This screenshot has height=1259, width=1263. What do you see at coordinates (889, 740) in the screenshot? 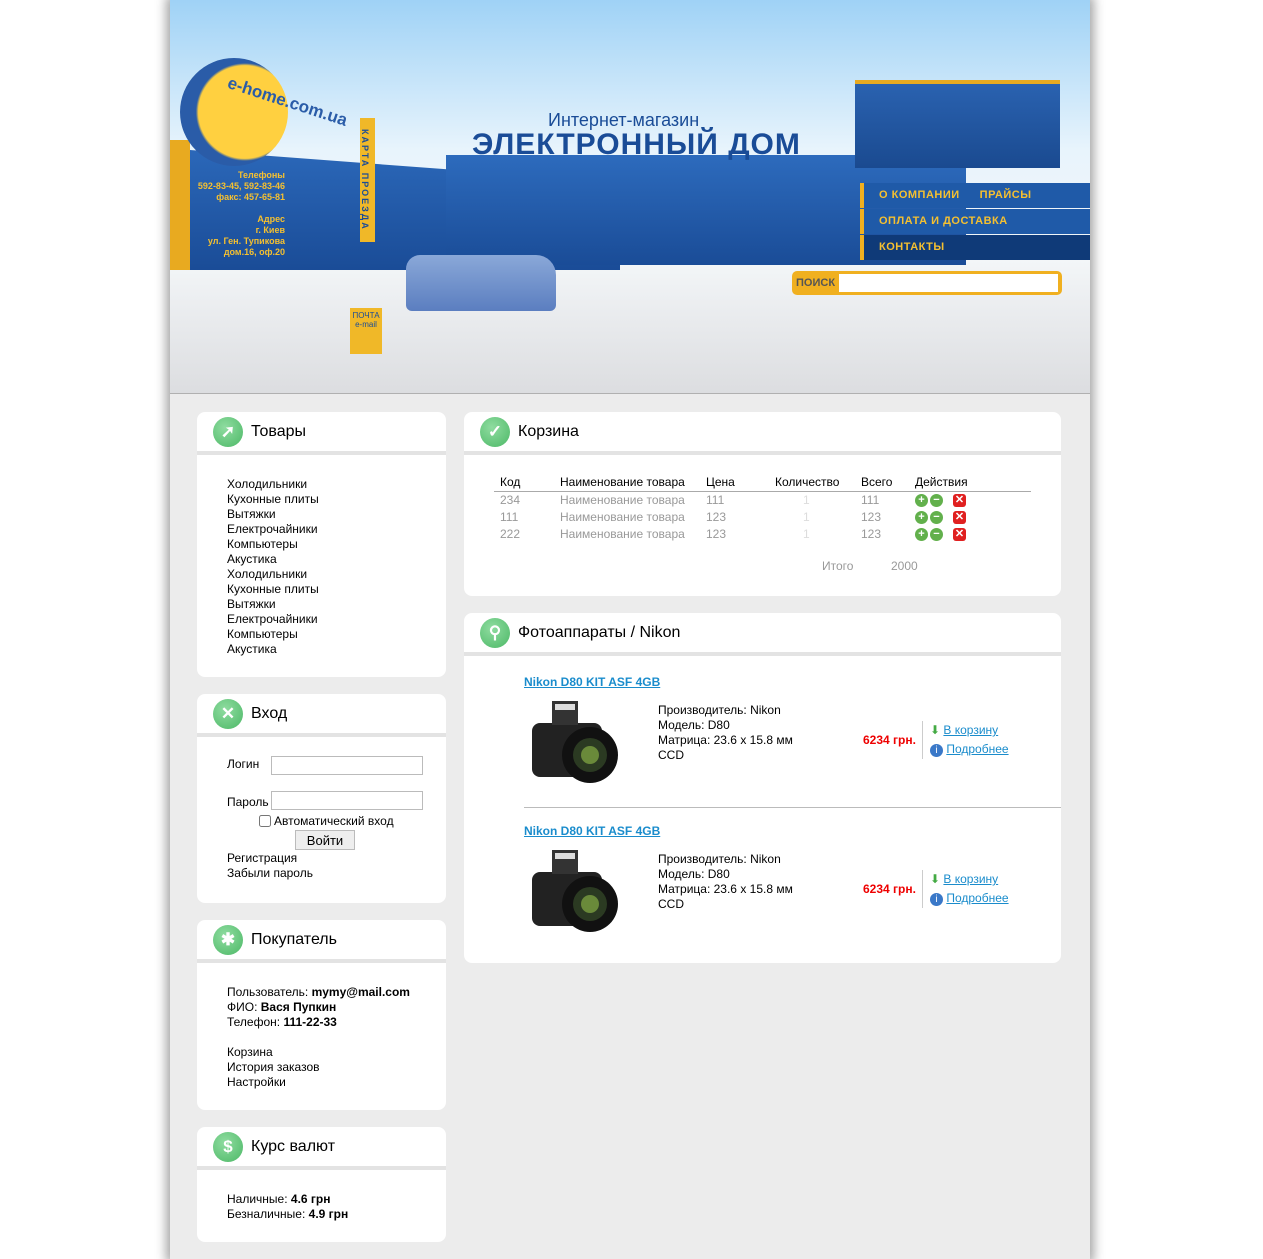
I see `product-price: 6234 грн.` at bounding box center [889, 740].